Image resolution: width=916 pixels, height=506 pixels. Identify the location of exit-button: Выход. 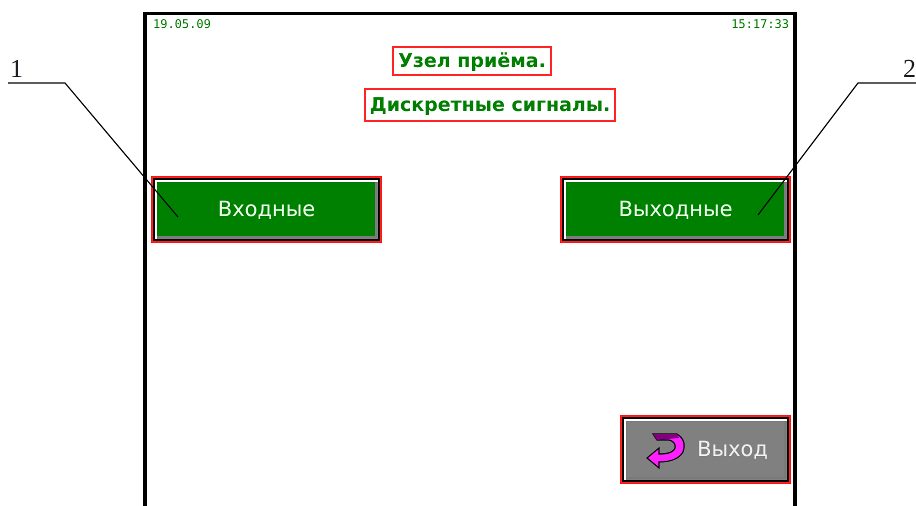
(705, 449).